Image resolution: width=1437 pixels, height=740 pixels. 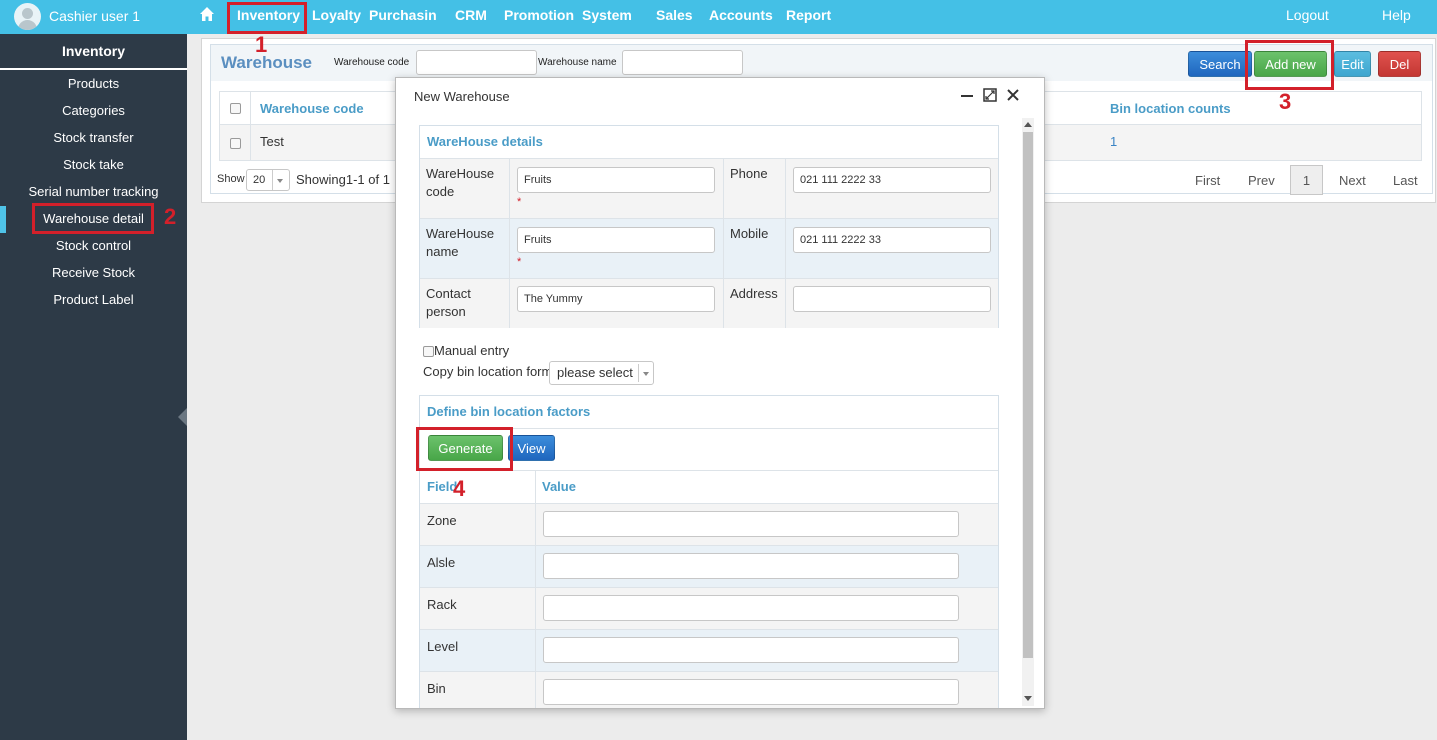 What do you see at coordinates (674, 15) in the screenshot?
I see `nav-sales: Sales` at bounding box center [674, 15].